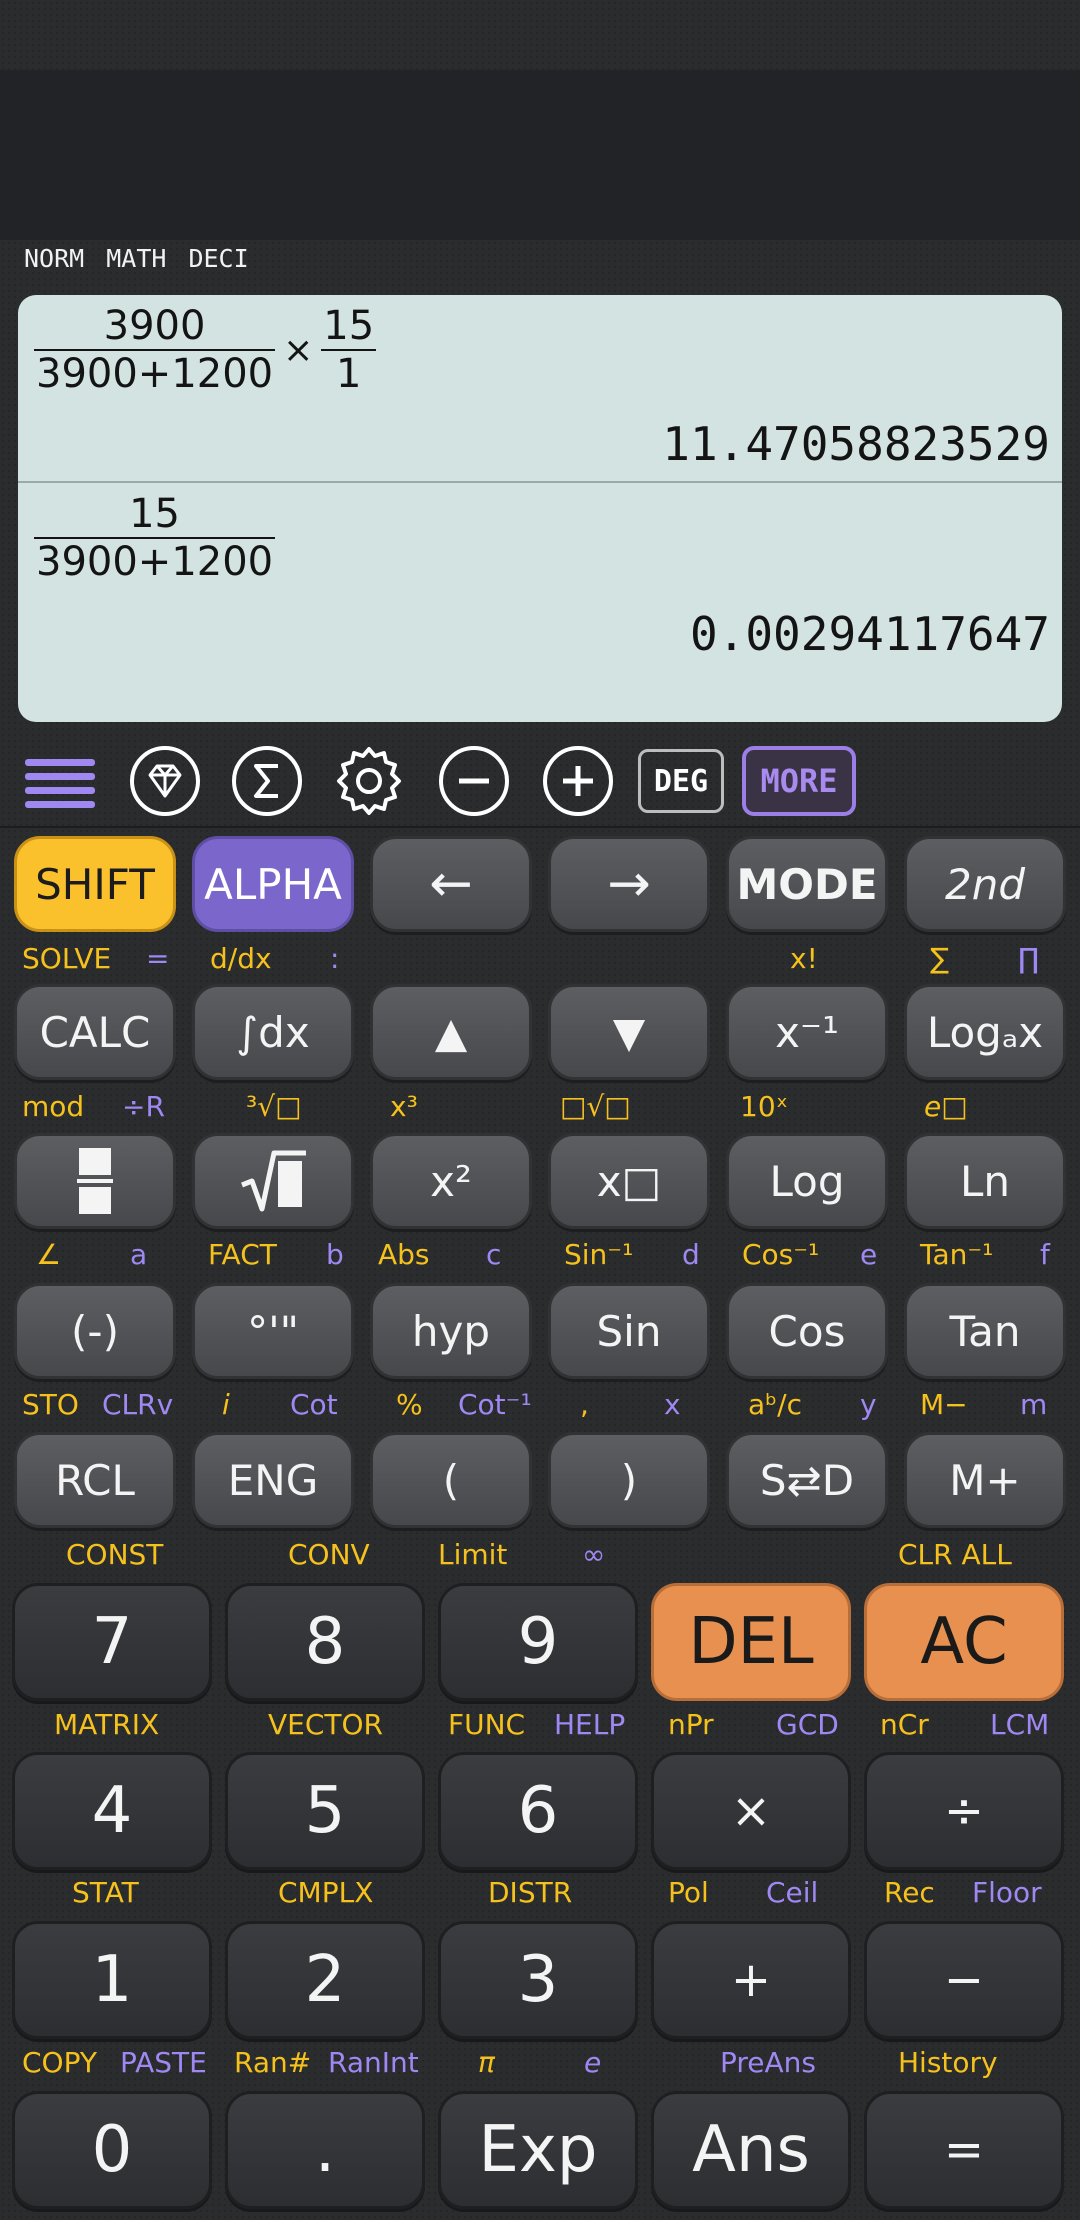 This screenshot has width=1080, height=2220. I want to click on gem-icon, so click(165, 781).